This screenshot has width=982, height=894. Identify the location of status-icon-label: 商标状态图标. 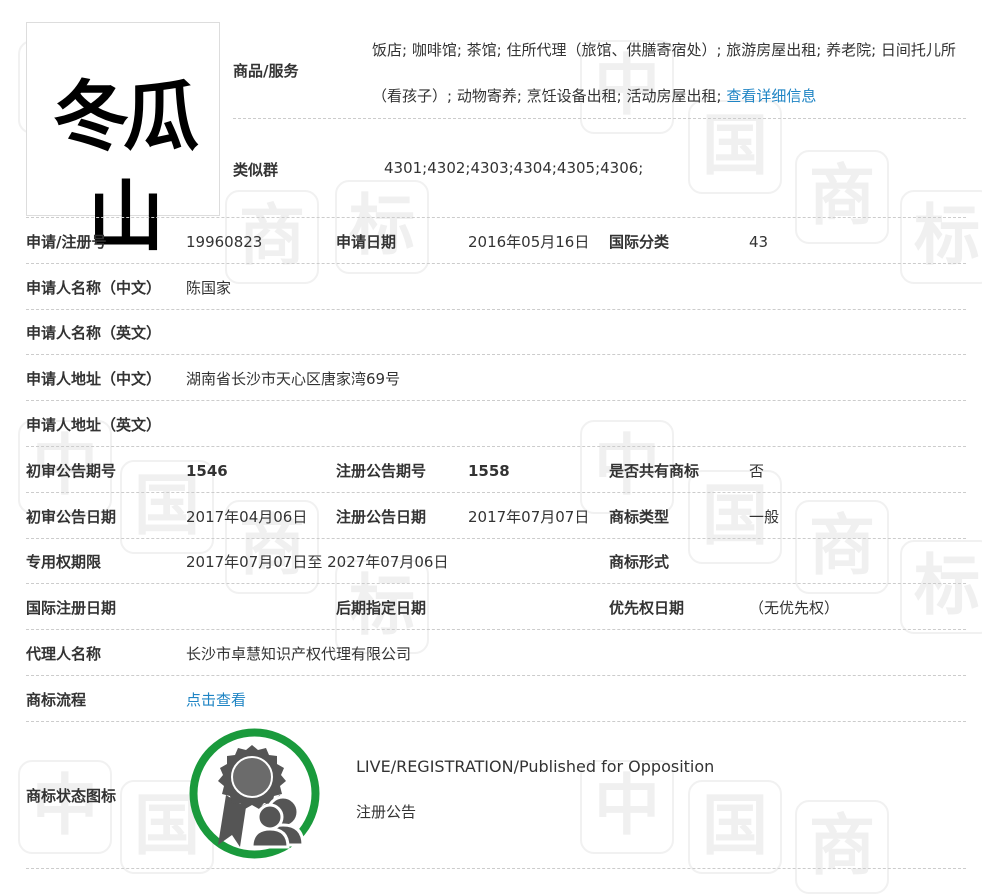
(71, 796).